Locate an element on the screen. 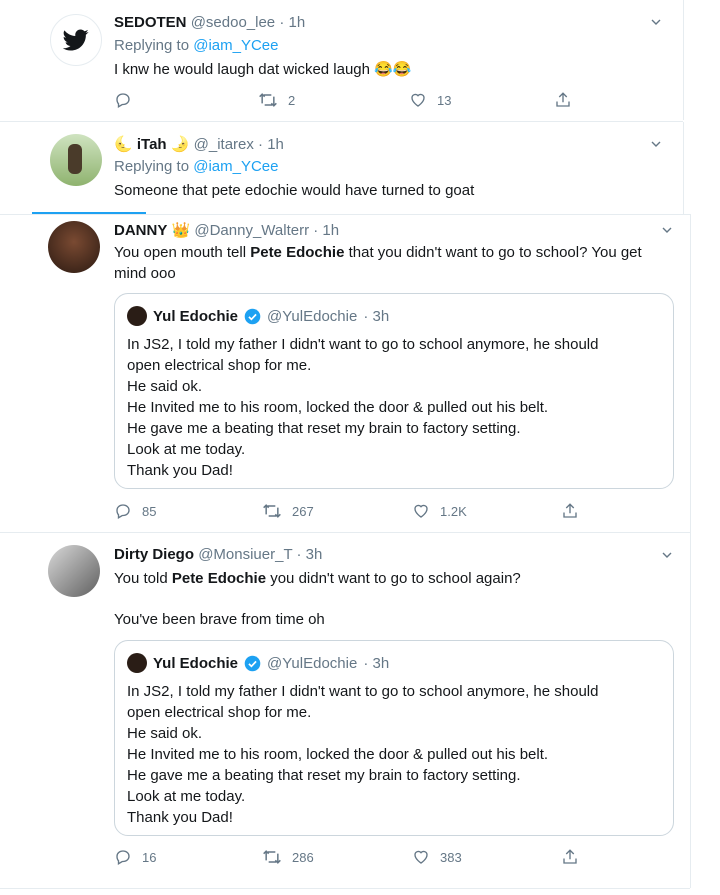  retweet-action: 2 is located at coordinates (276, 100).